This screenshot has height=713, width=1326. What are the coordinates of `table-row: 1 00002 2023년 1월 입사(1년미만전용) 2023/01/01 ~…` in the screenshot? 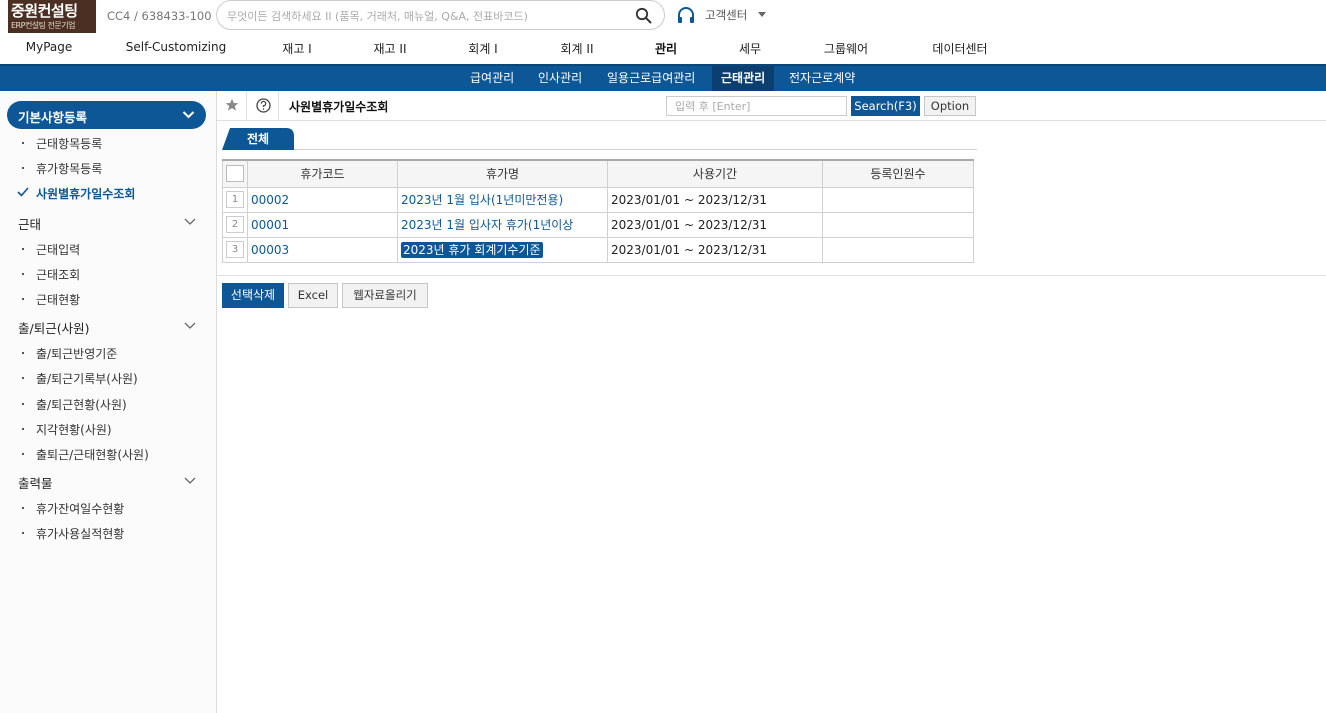 It's located at (598, 199).